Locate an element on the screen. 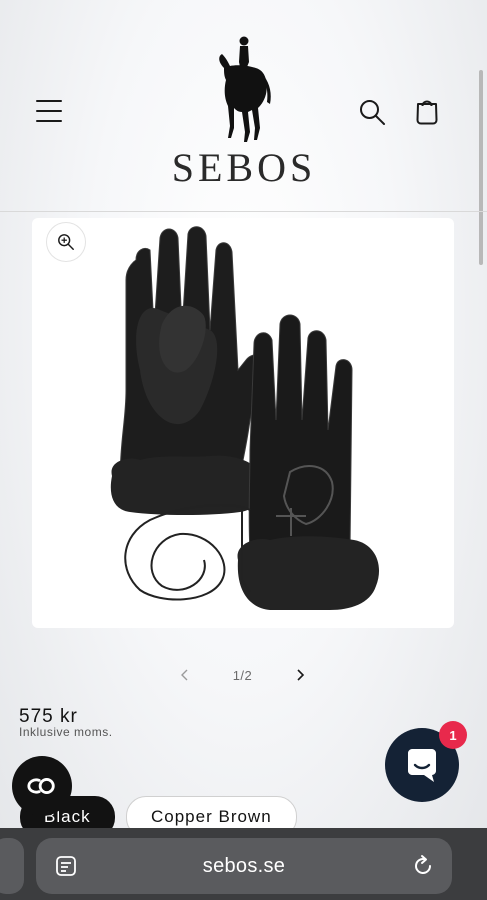 Image resolution: width=487 pixels, height=900 pixels. slider-prev-button is located at coordinates (185, 675).